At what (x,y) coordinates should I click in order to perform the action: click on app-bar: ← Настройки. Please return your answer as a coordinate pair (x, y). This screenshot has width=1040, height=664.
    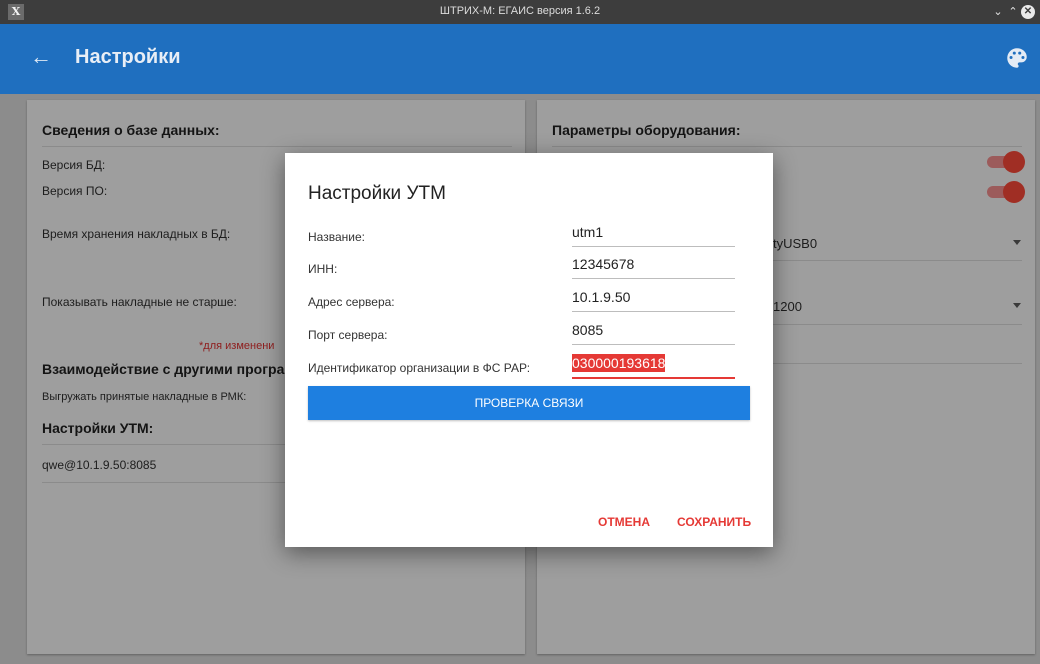
    Looking at the image, I should click on (520, 59).